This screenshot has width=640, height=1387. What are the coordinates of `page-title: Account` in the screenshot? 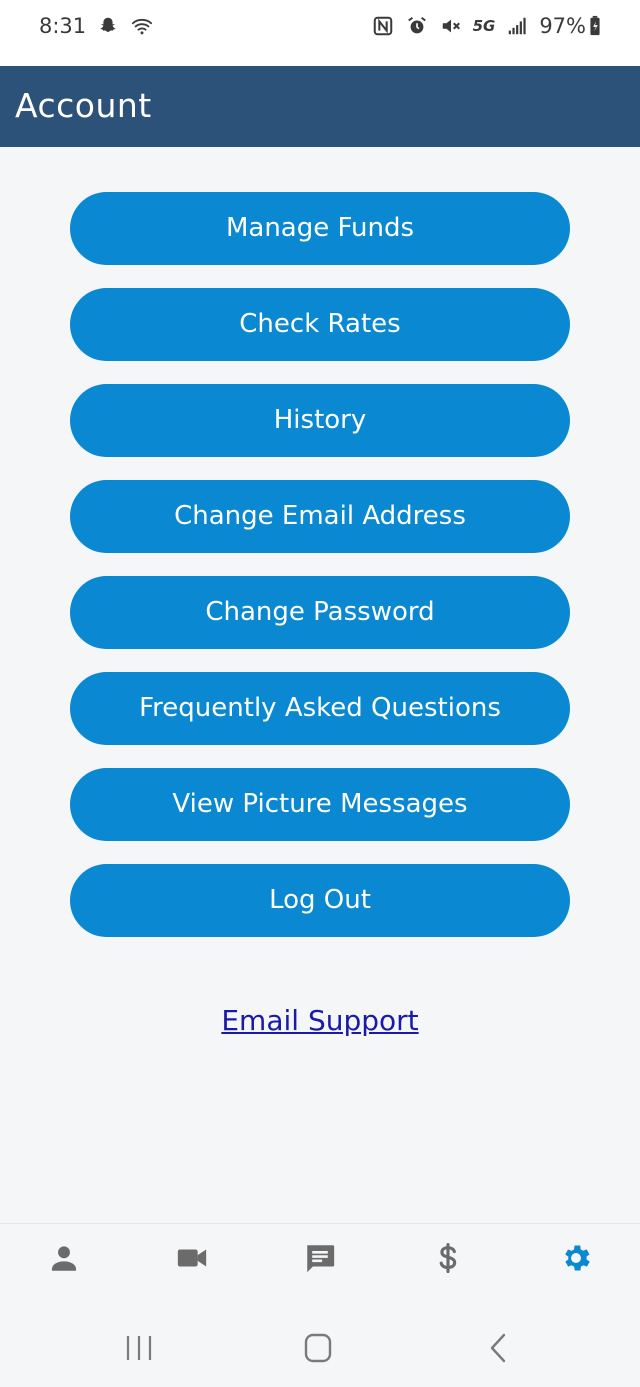 It's located at (83, 105).